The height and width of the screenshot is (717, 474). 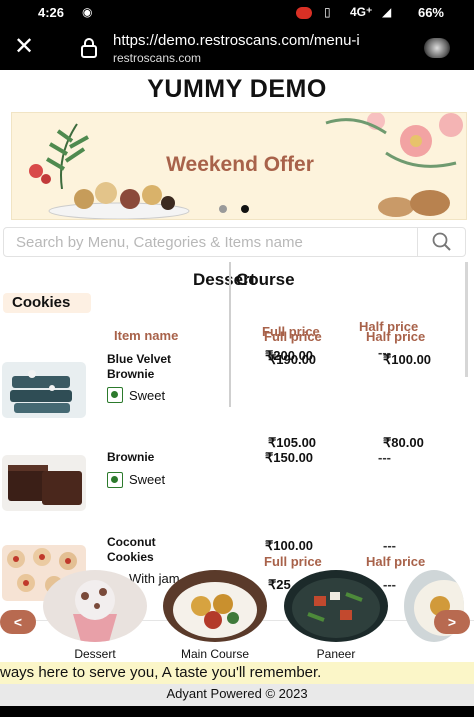 I want to click on item-full-price-partial: ₹25, so click(x=279, y=584).